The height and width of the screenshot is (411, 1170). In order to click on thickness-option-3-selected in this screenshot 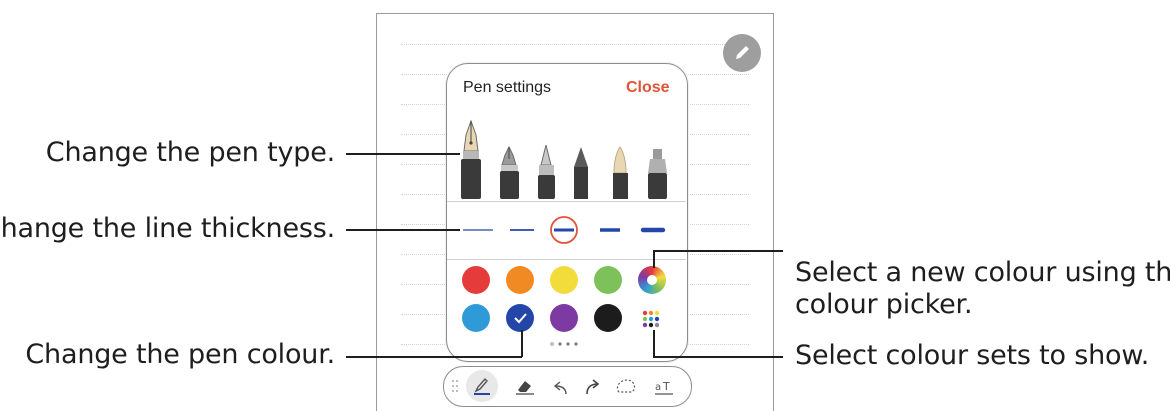, I will do `click(564, 230)`.